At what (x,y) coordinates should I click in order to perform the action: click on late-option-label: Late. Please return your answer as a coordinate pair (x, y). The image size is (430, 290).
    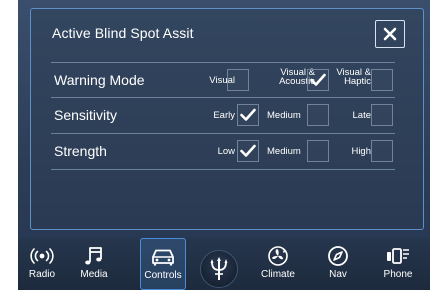
    Looking at the image, I should click on (362, 115).